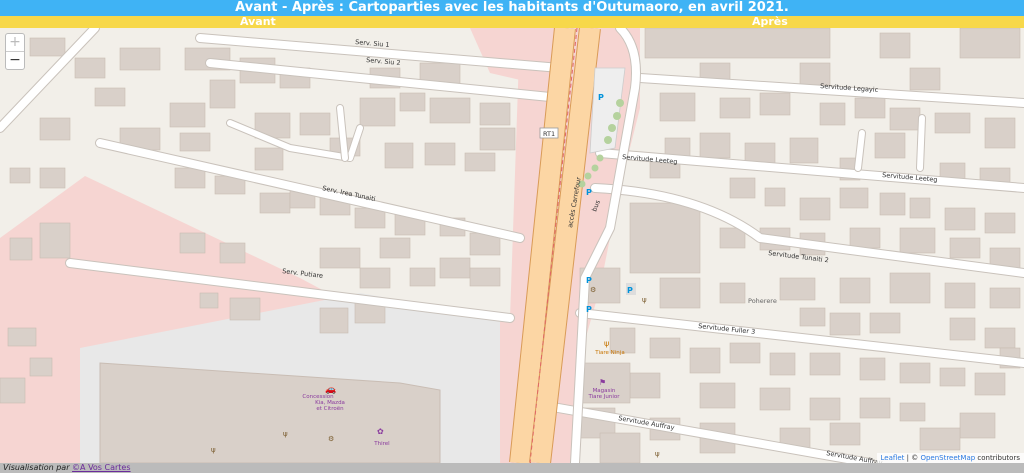 The height and width of the screenshot is (473, 1024). I want to click on zoom-control: + −, so click(15, 51).